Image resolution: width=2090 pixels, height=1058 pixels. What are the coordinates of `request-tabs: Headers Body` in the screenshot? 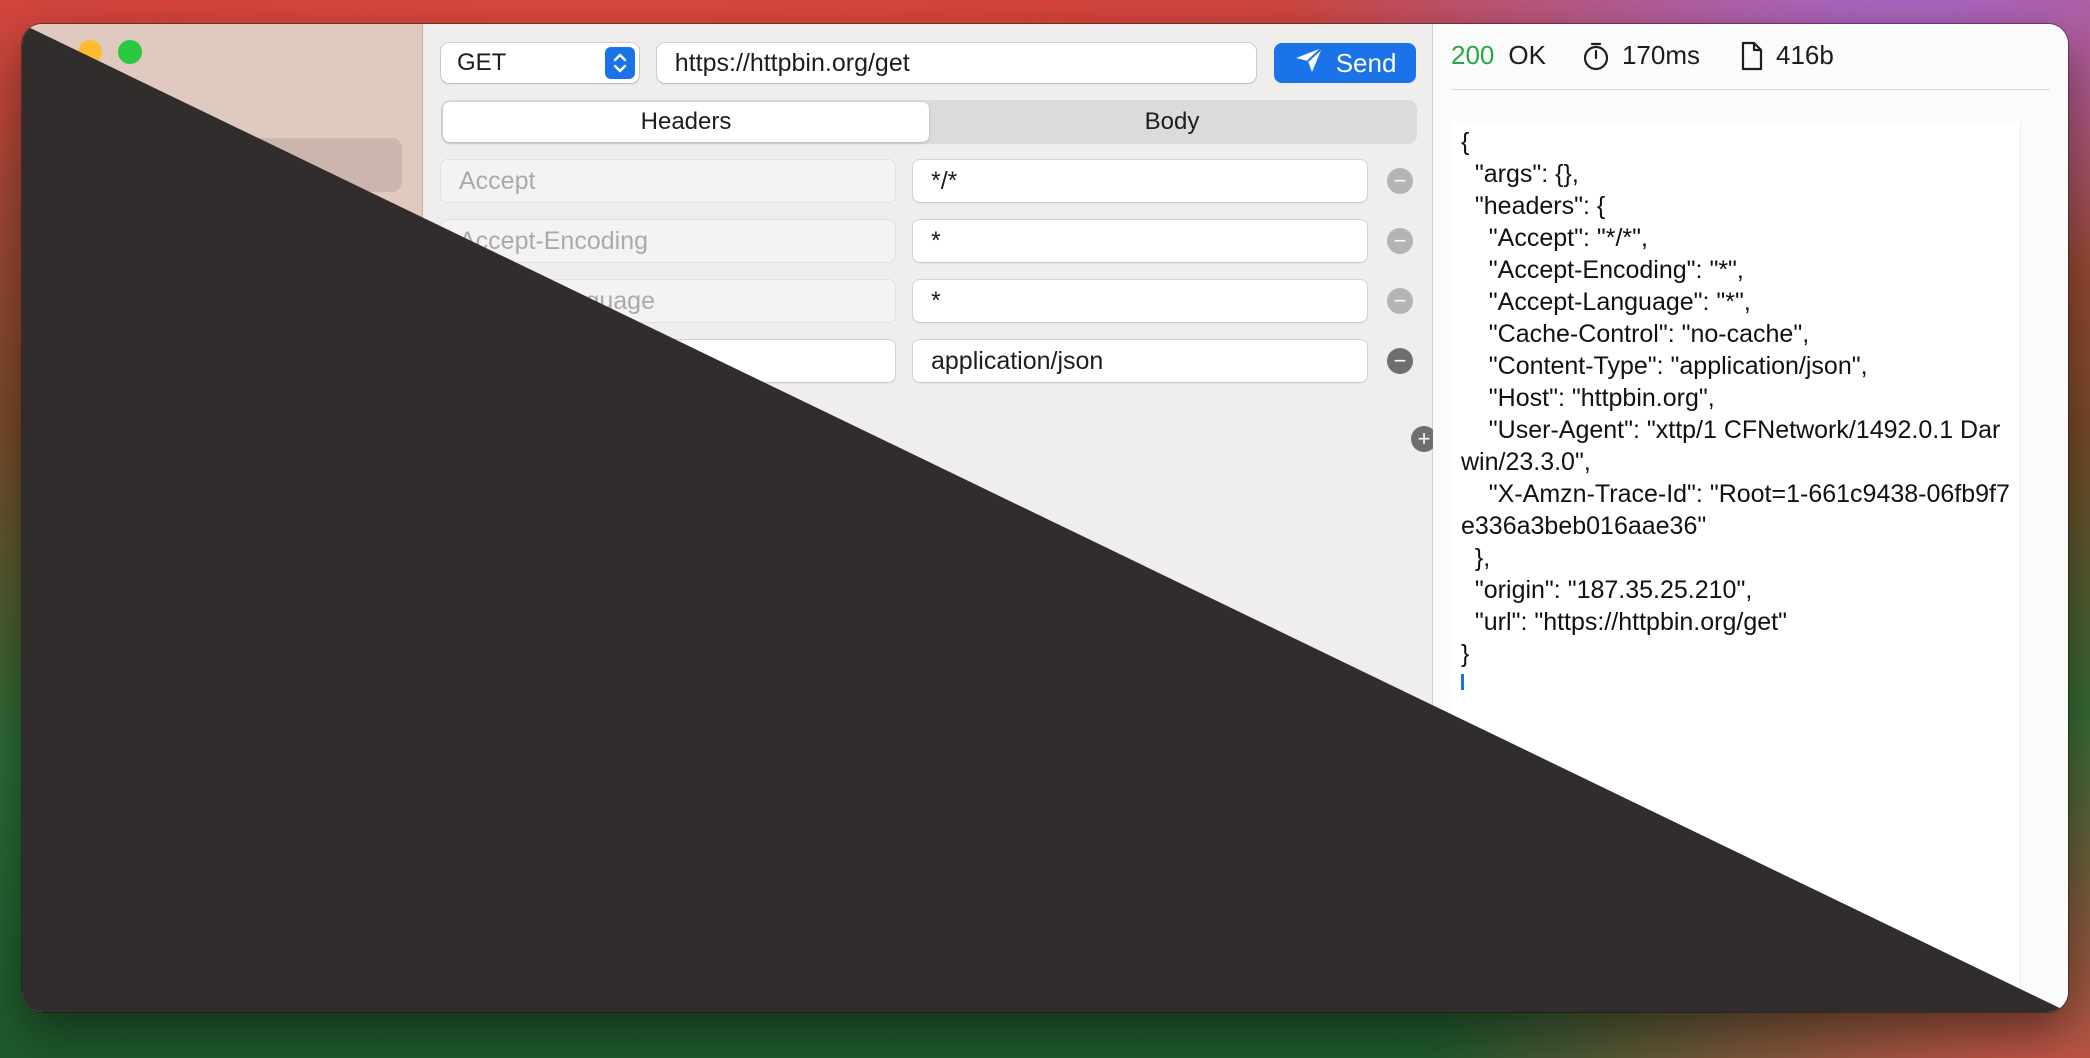 It's located at (929, 122).